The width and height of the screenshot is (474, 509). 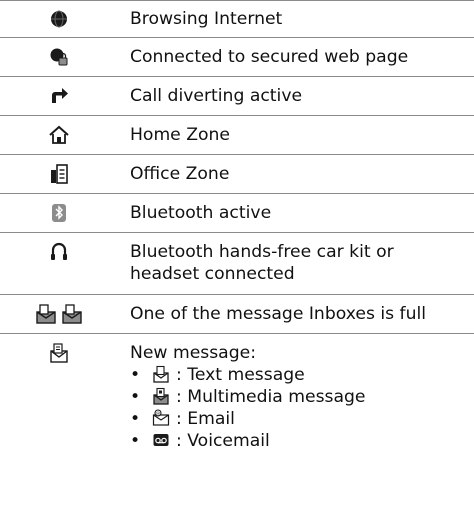 What do you see at coordinates (180, 135) in the screenshot?
I see `row-label: Home Zone` at bounding box center [180, 135].